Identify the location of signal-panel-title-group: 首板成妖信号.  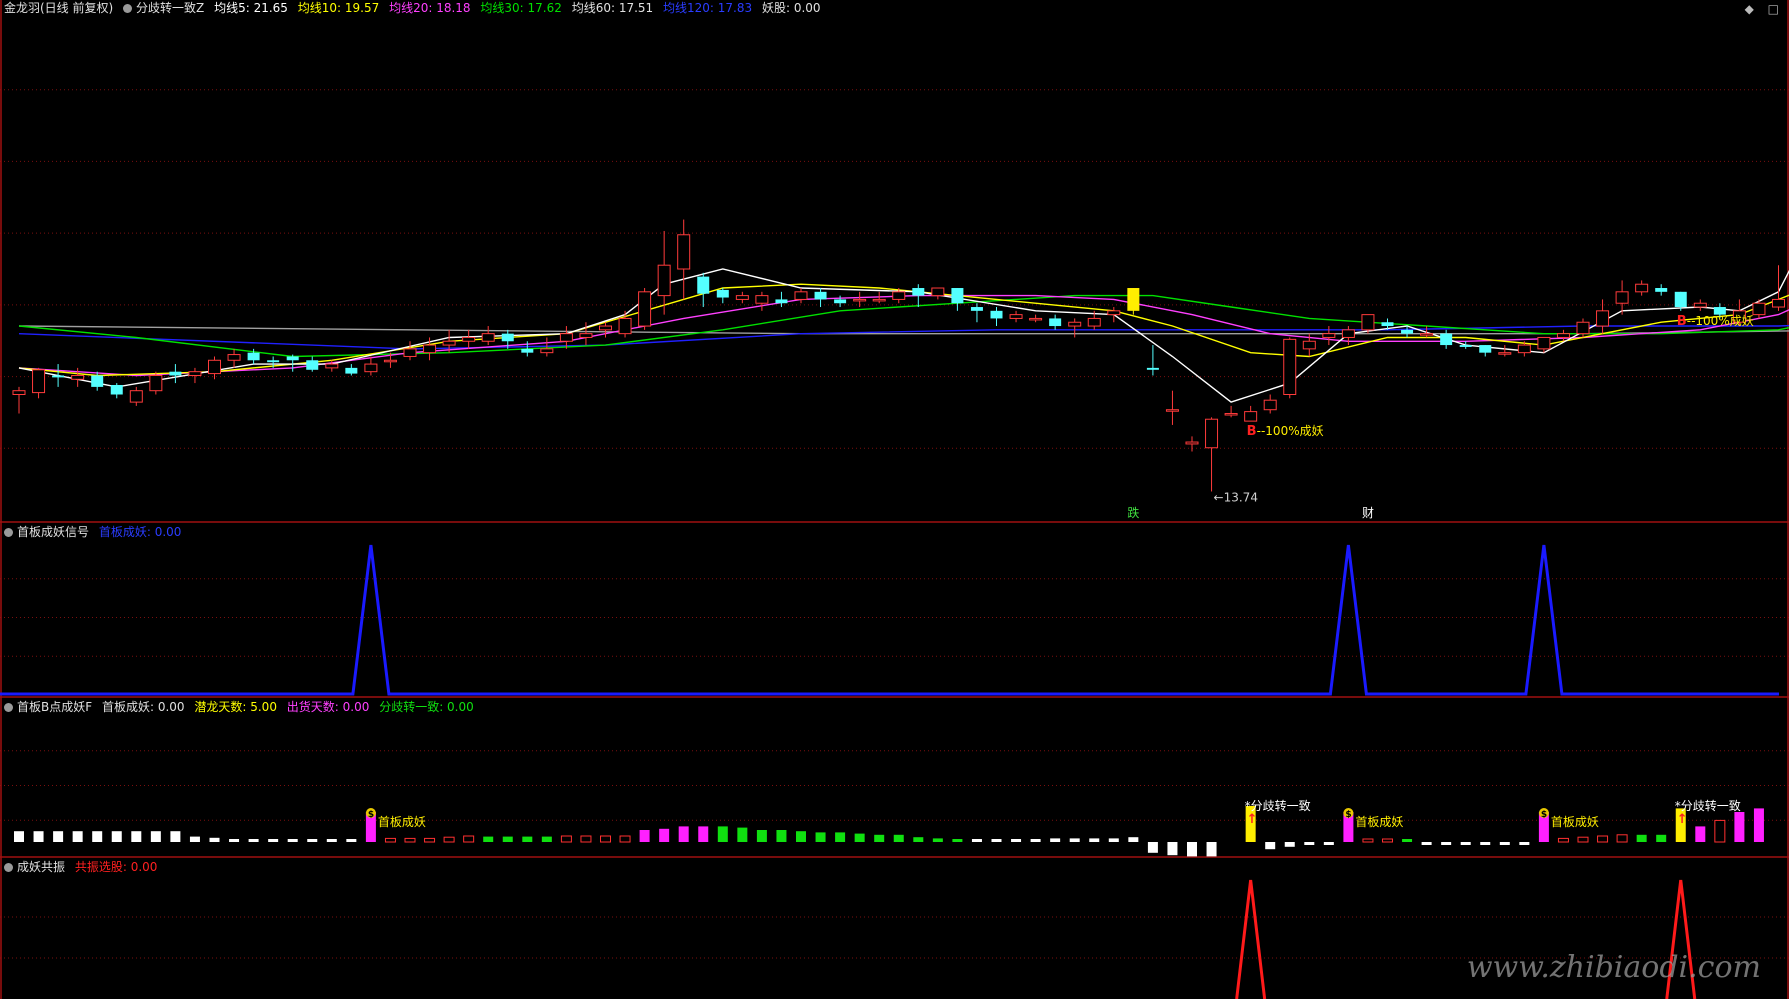
(46, 532).